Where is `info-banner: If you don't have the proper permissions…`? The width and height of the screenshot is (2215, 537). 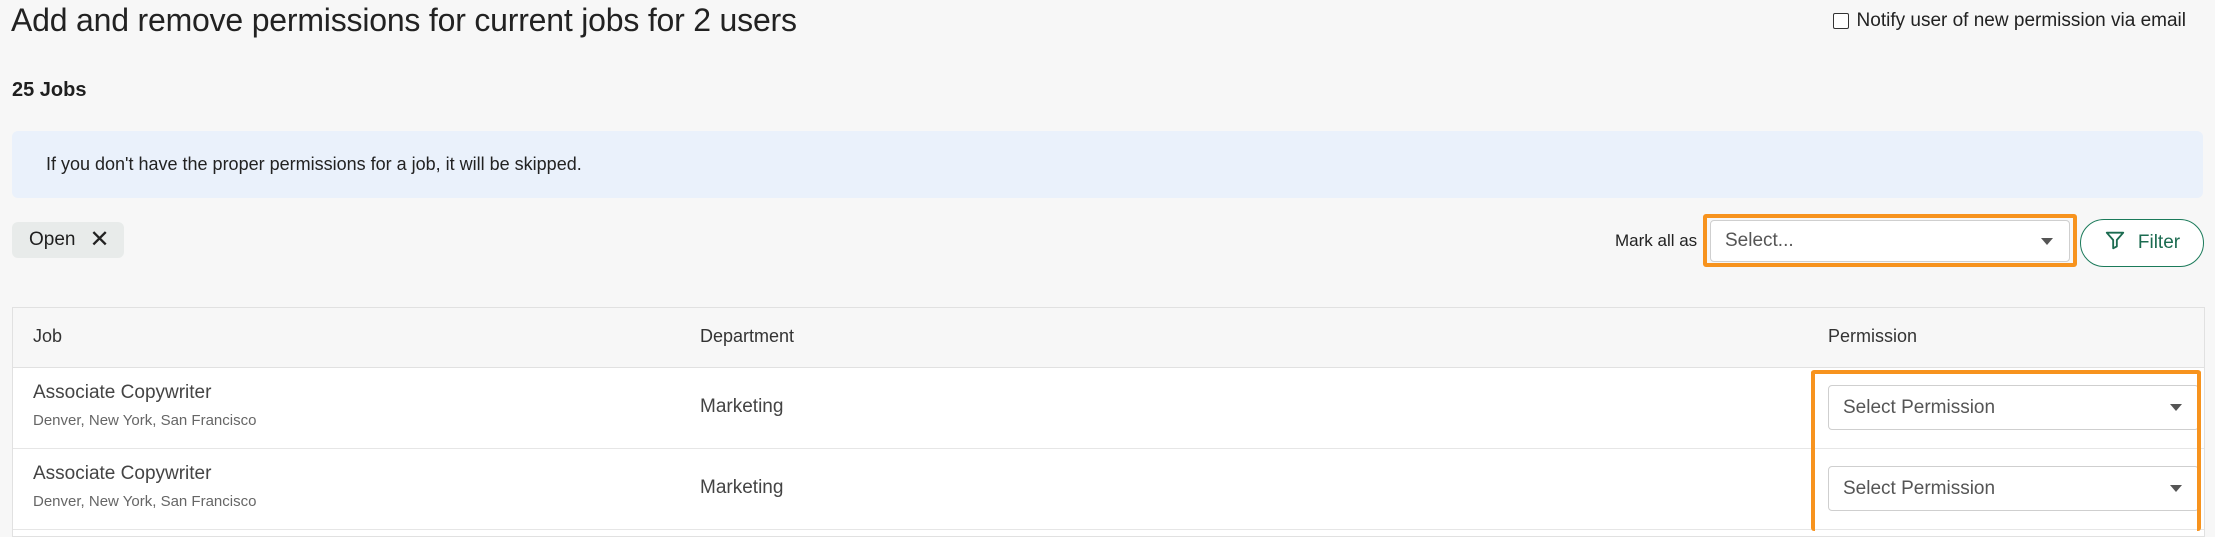 info-banner: If you don't have the proper permissions… is located at coordinates (1107, 164).